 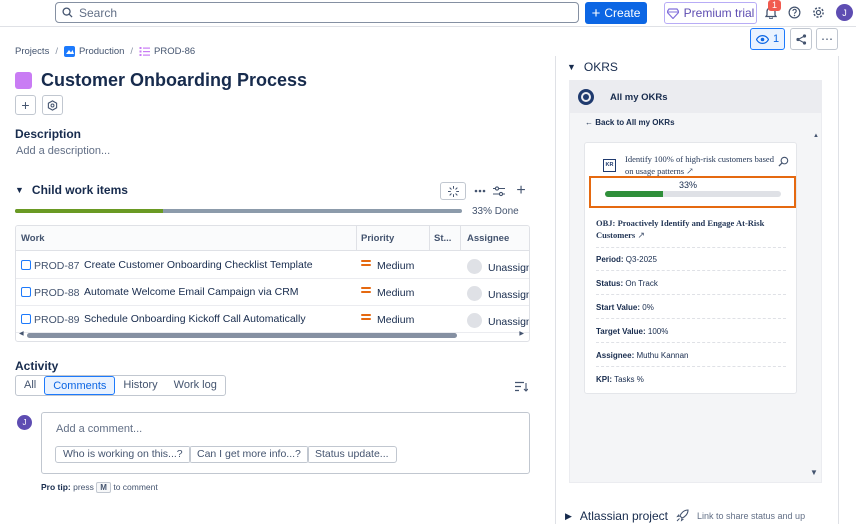 What do you see at coordinates (767, 39) in the screenshot?
I see `watch-button: 1` at bounding box center [767, 39].